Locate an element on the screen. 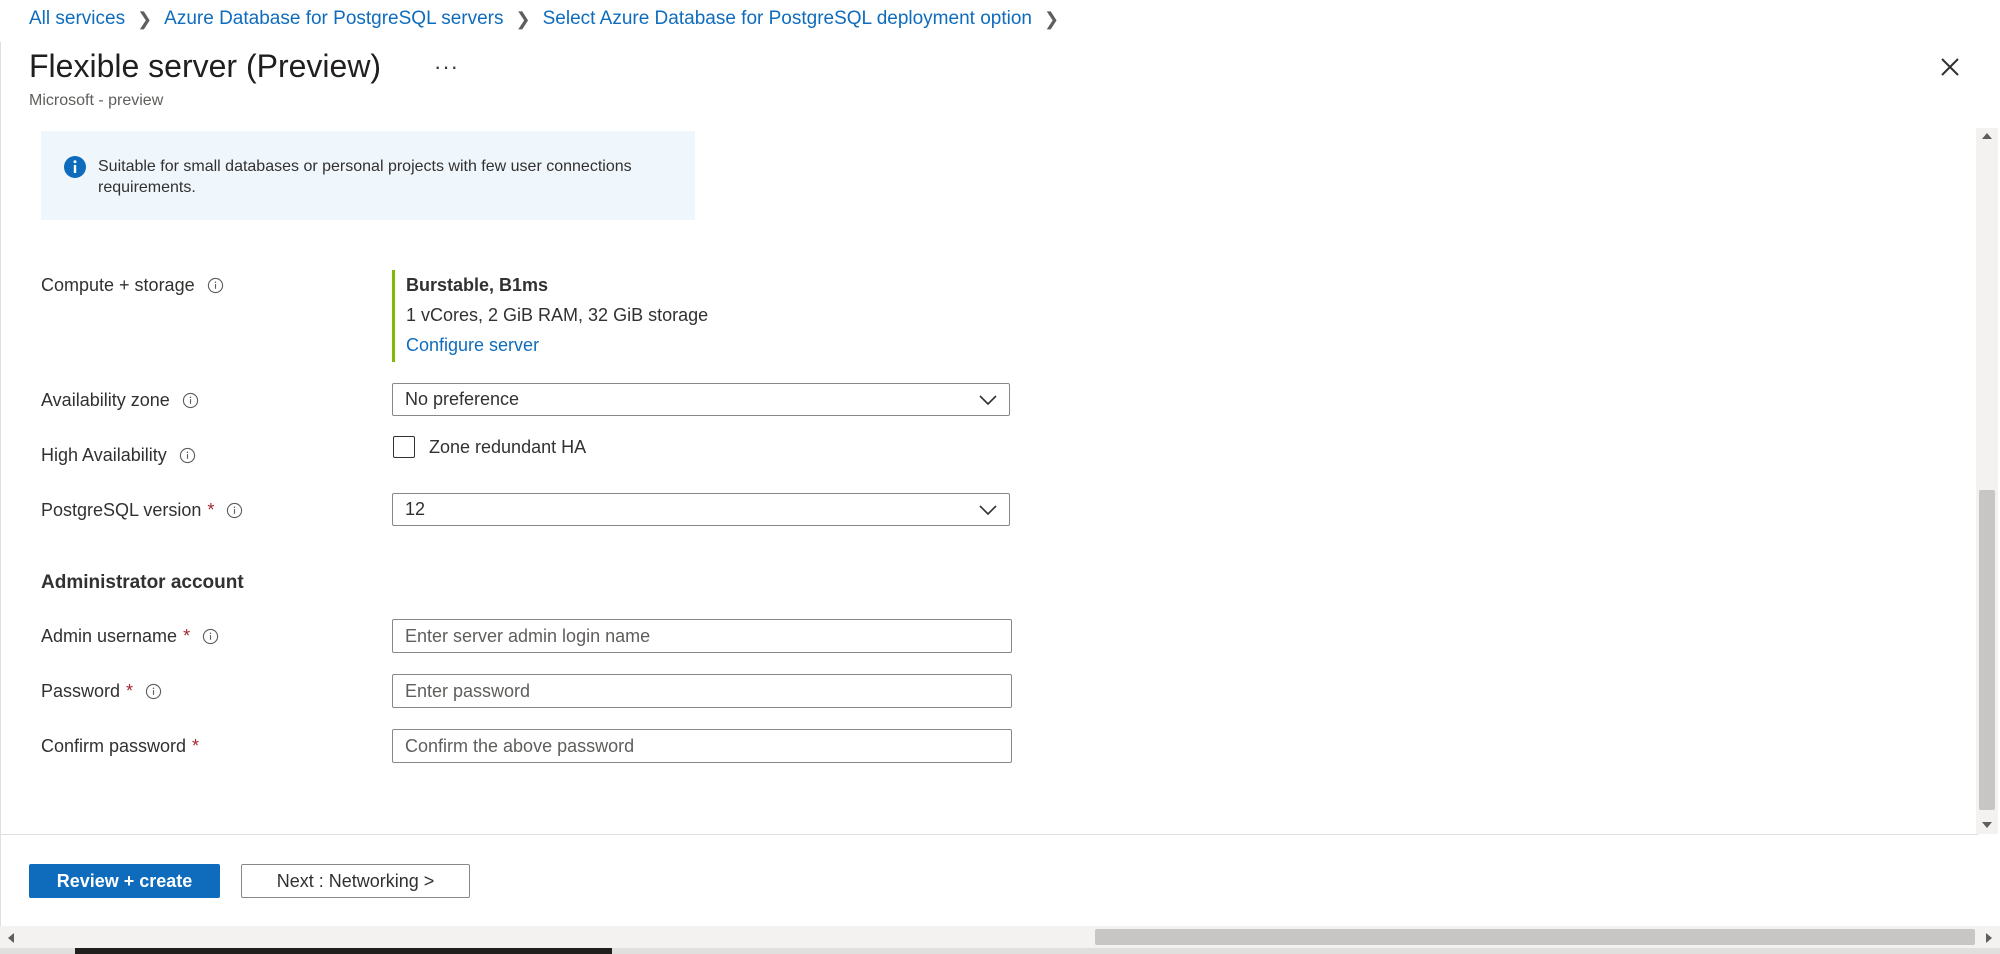 The image size is (2000, 954). availability-zone-dropdown: No preference is located at coordinates (701, 399).